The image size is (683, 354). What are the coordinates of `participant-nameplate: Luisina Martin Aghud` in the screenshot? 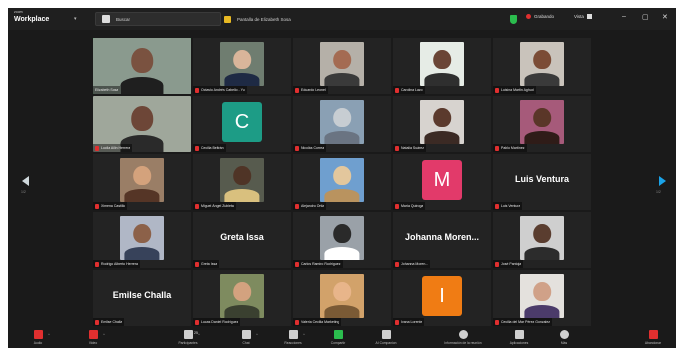 It's located at (514, 90).